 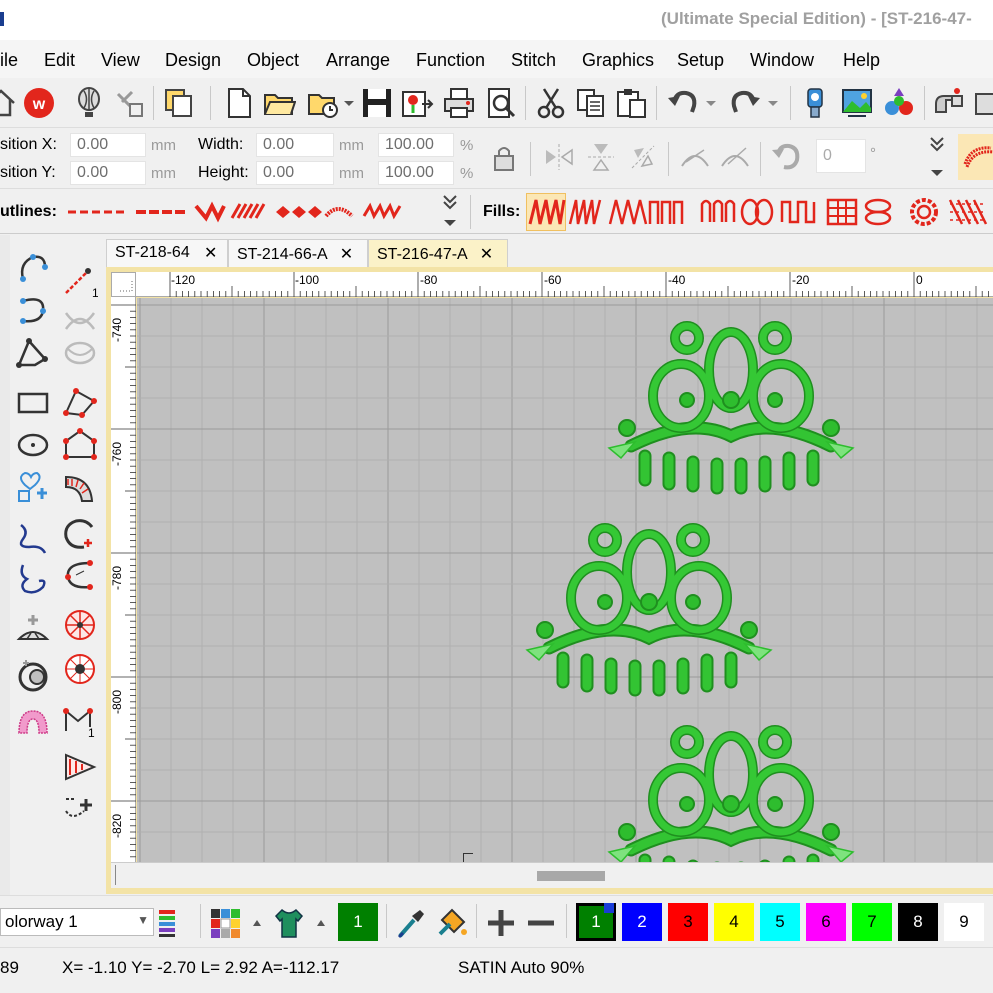 I want to click on scrollbar-thumb, so click(x=571, y=876).